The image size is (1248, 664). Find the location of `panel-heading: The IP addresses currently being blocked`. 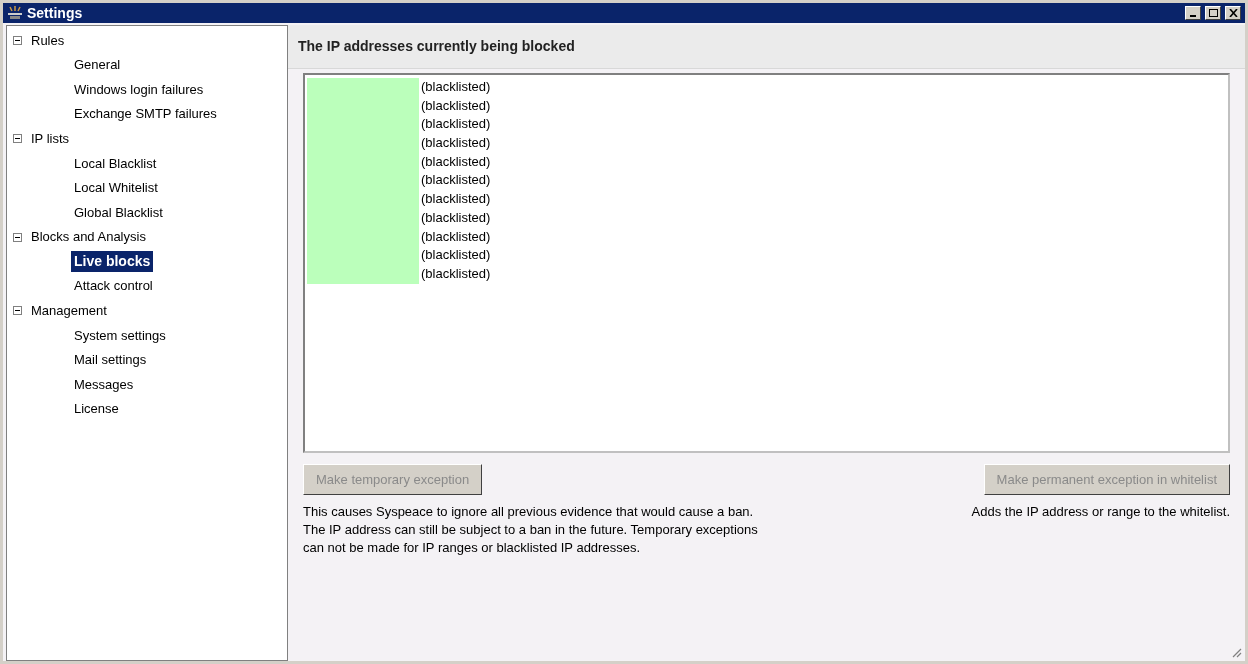

panel-heading: The IP addresses currently being blocked is located at coordinates (436, 46).